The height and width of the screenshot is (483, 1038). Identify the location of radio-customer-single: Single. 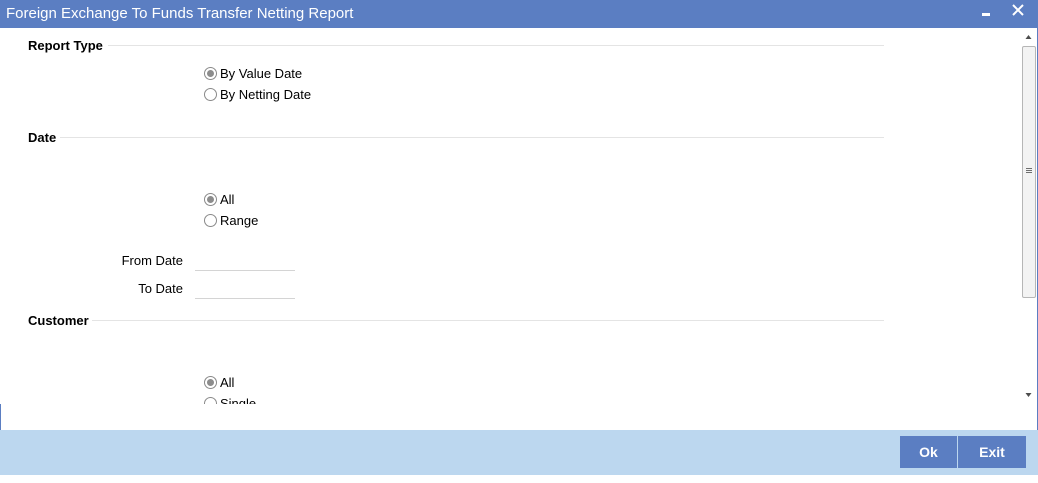
(230, 399).